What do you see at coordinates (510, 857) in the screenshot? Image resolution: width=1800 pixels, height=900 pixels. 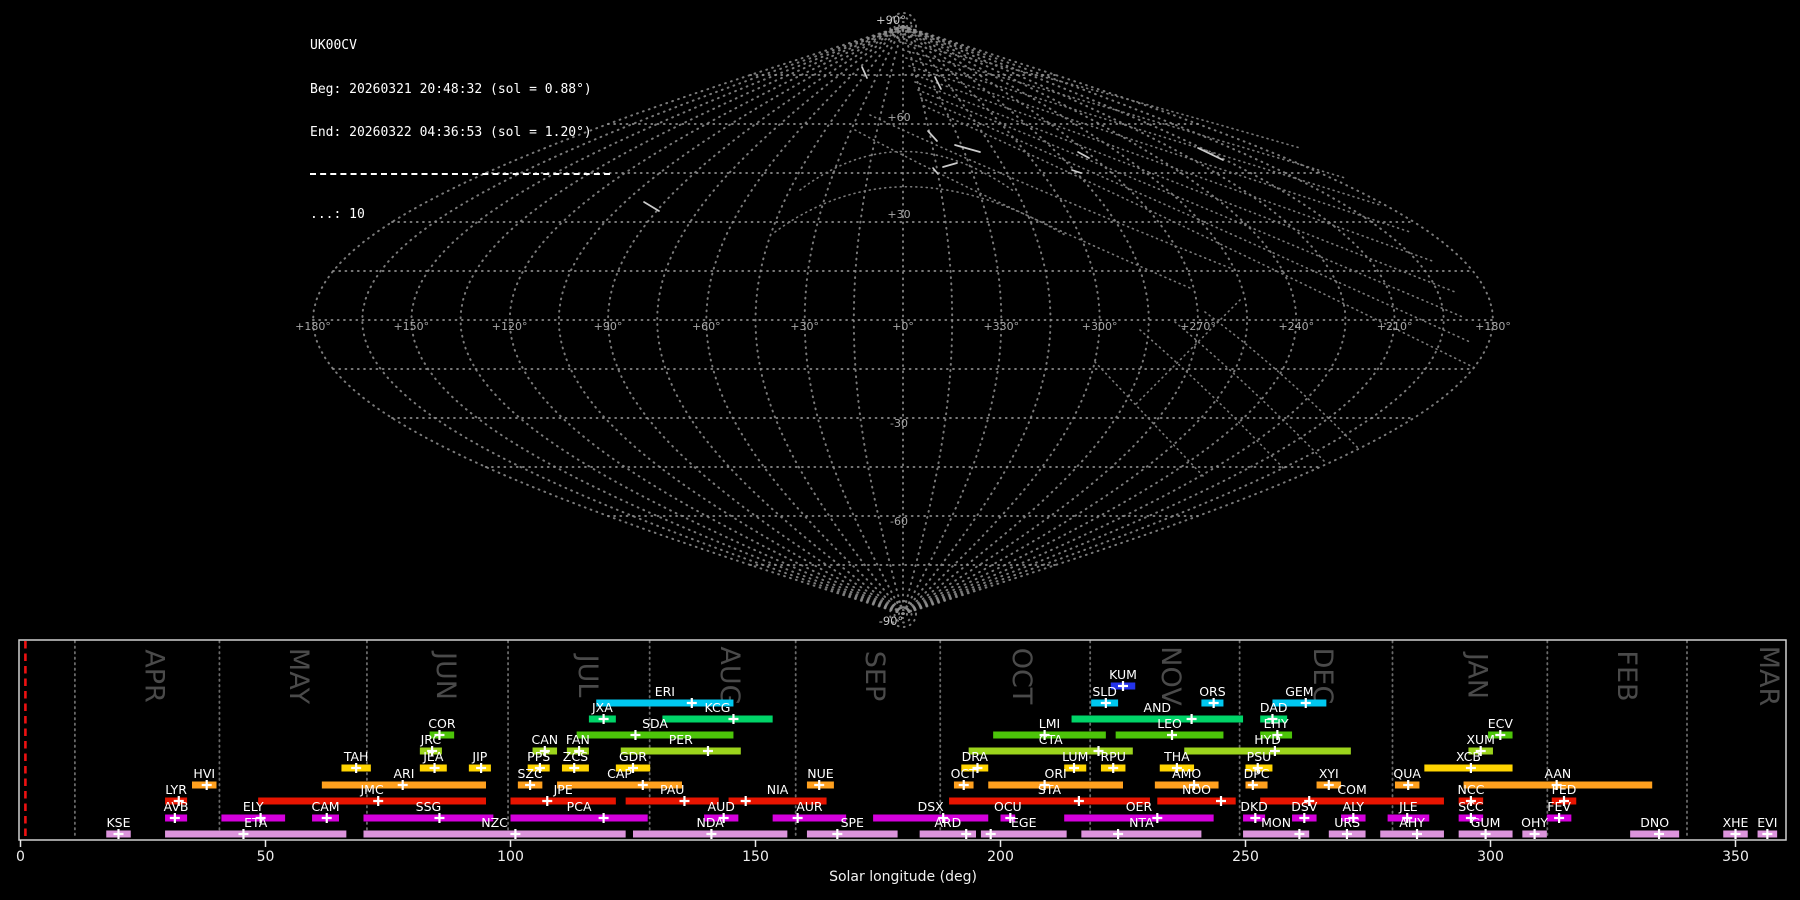 I see `x-tick-label-100: 100` at bounding box center [510, 857].